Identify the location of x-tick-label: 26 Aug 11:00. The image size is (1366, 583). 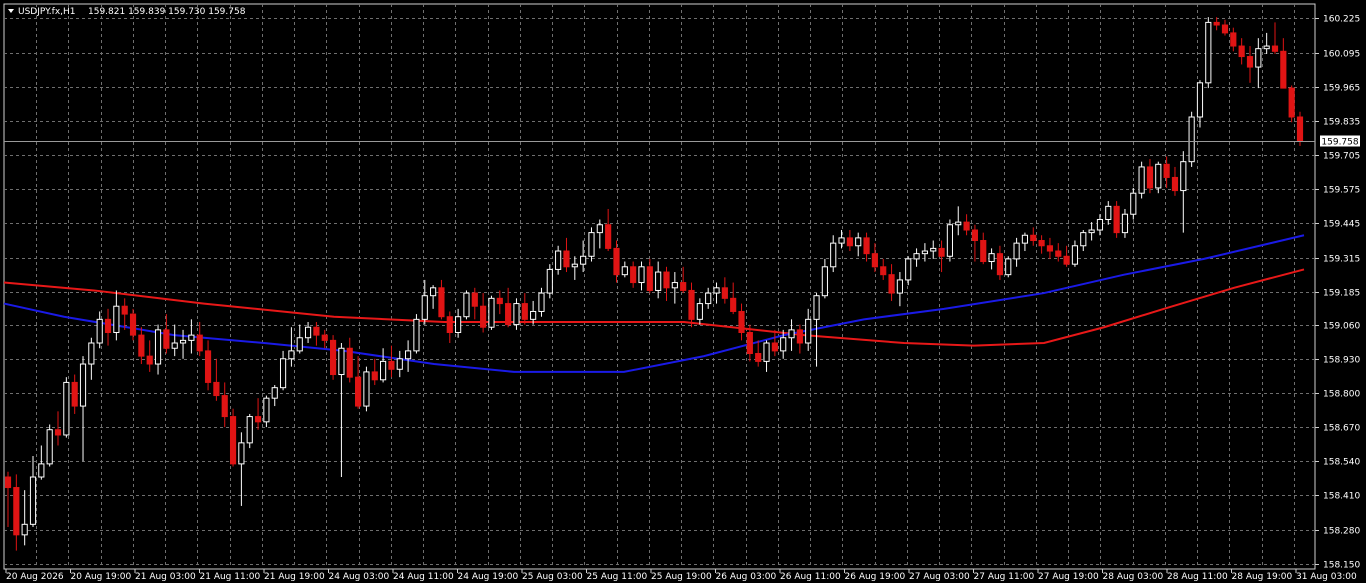
(810, 577).